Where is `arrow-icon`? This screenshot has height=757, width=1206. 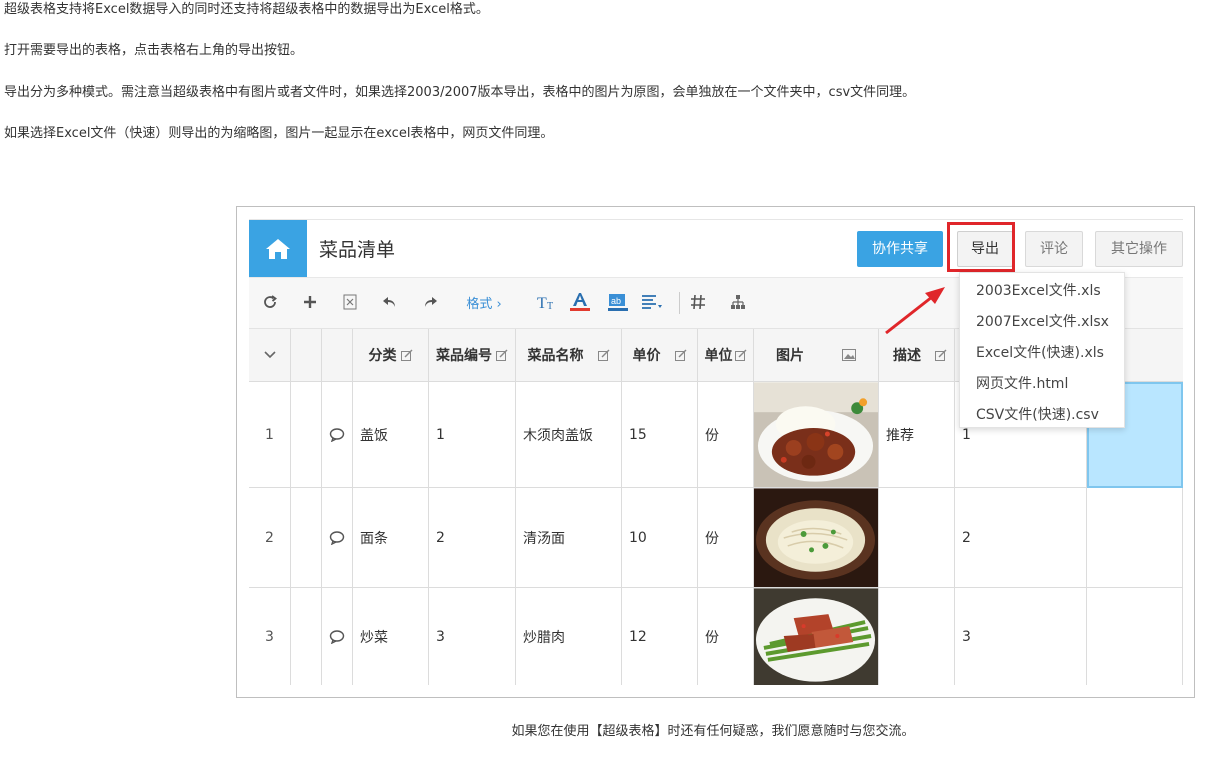 arrow-icon is located at coordinates (915, 311).